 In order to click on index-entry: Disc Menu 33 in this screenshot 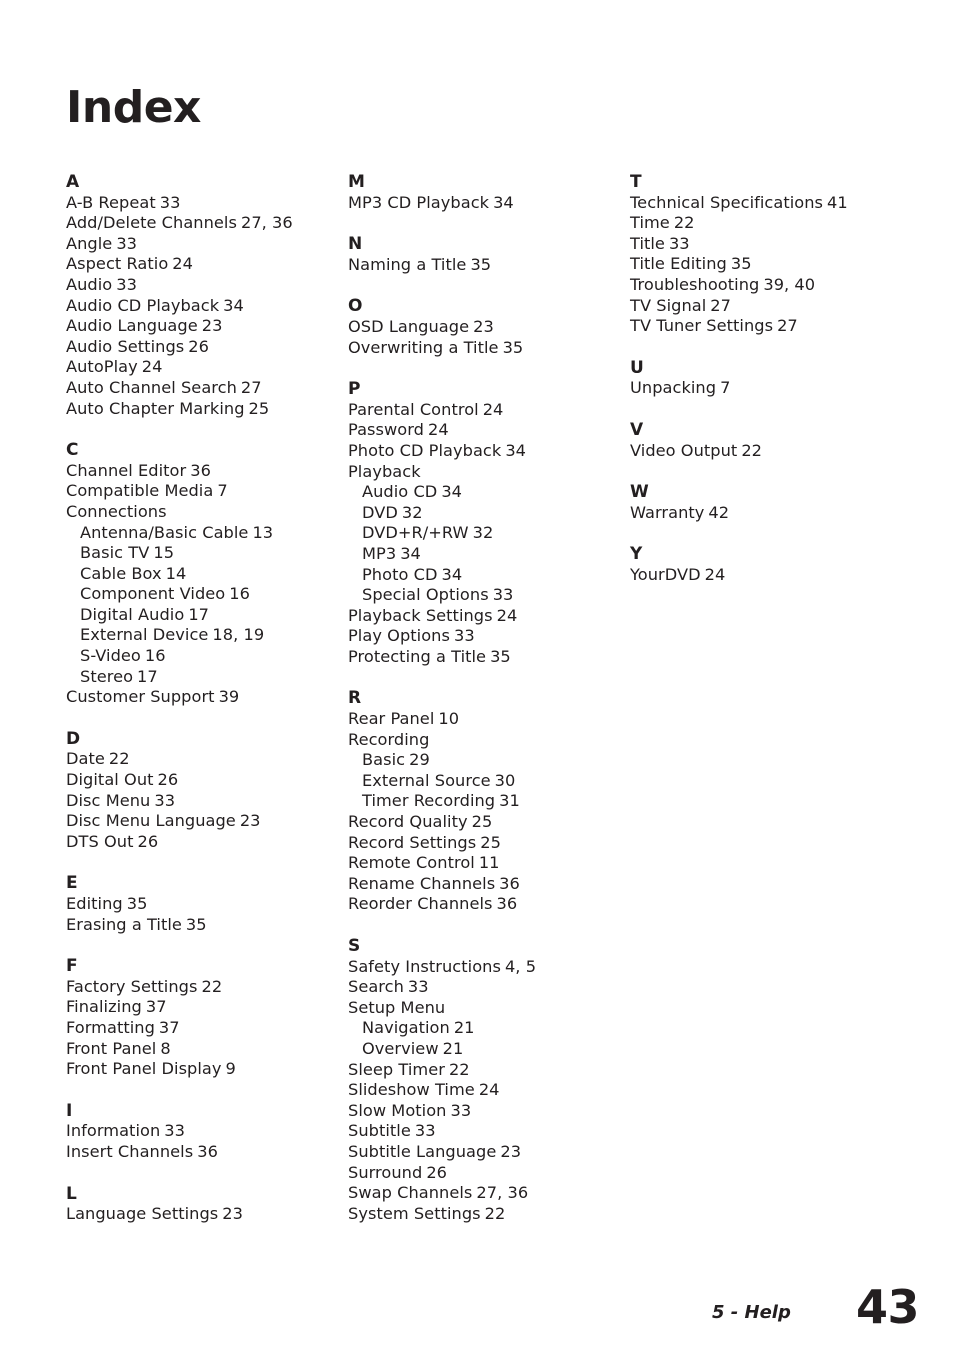, I will do `click(207, 801)`.